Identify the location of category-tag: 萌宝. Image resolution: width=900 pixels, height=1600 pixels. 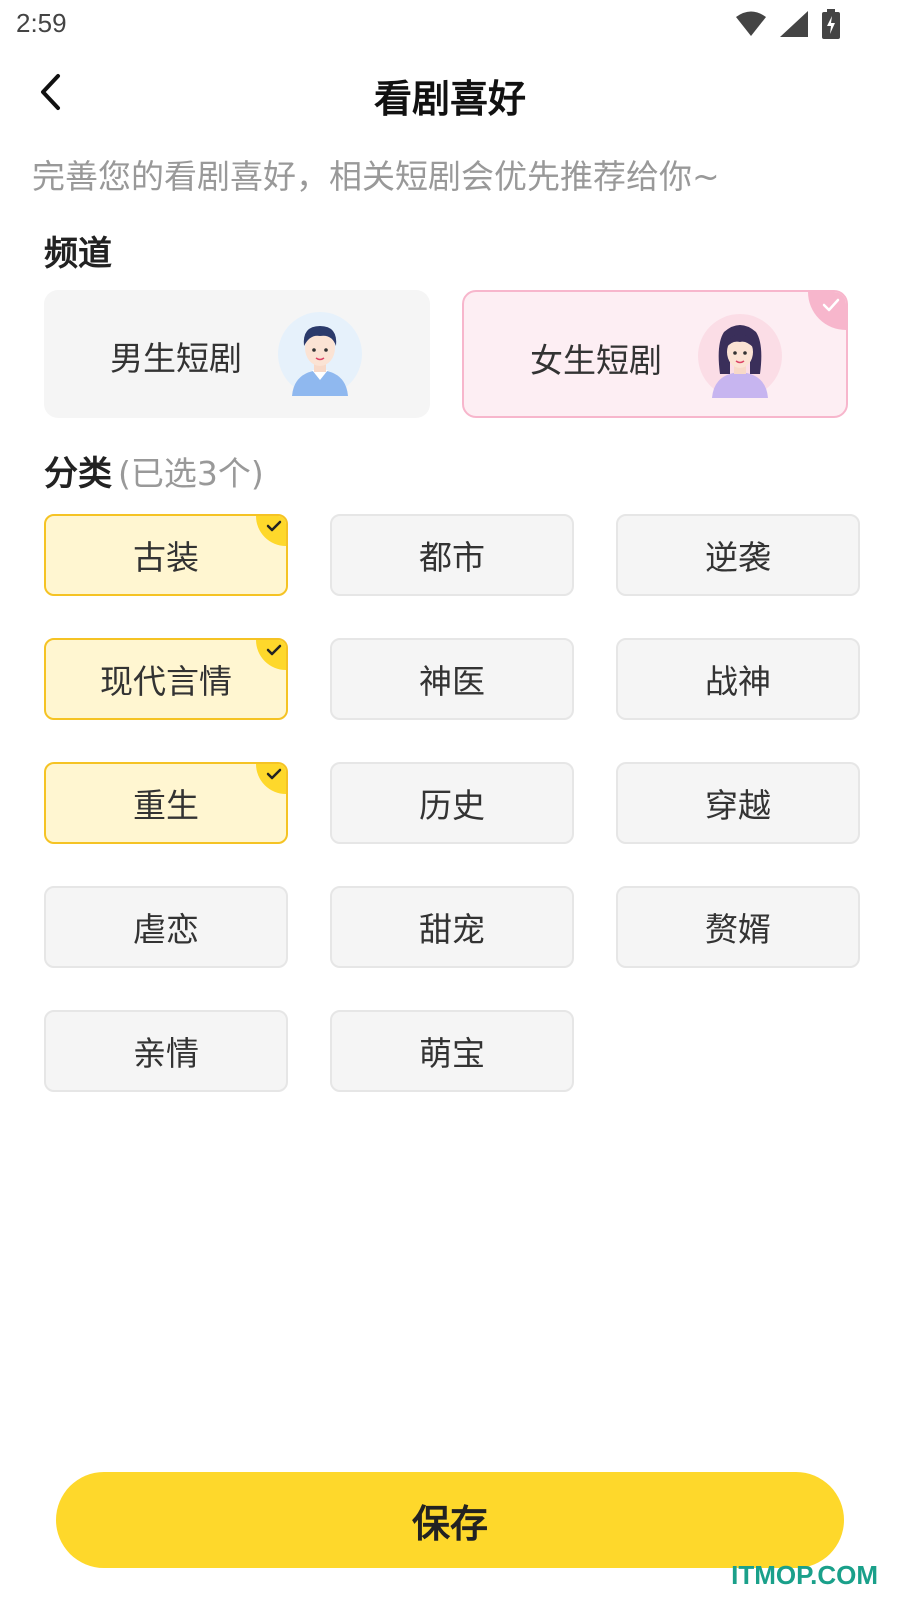
(452, 1051).